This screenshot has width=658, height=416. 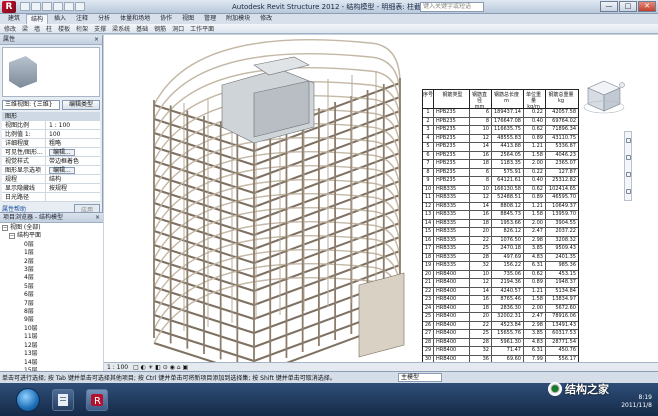 I want to click on schedule-row: 27 HRB400 25 15655.76 3.85 60317.53, so click(x=500, y=334).